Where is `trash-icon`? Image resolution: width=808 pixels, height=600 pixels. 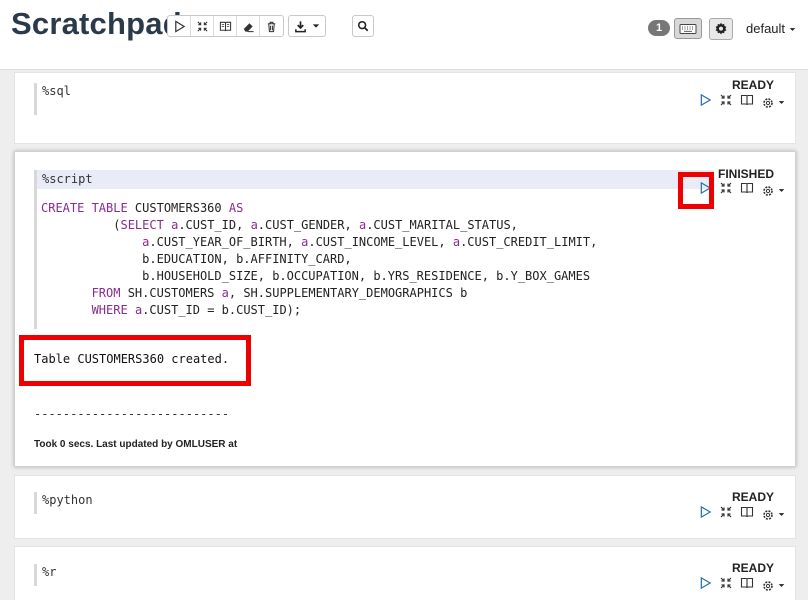
trash-icon is located at coordinates (271, 26).